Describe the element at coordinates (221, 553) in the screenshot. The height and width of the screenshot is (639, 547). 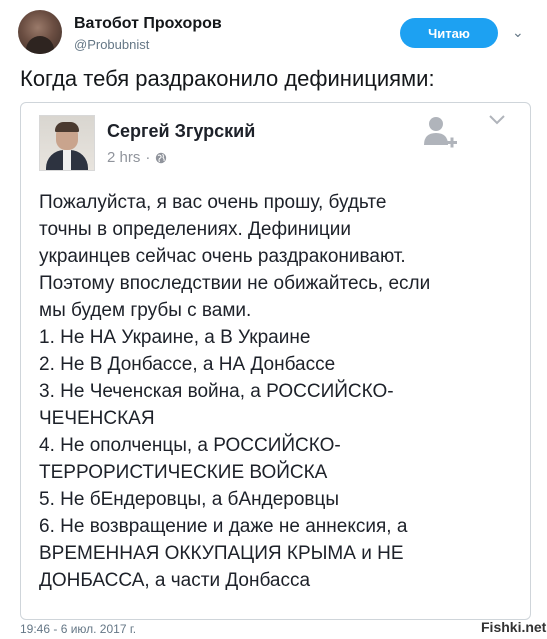
I see `fb-post-line: ВРЕМЕННАЯ ОККУПАЦИЯ КРЫМА и НЕ` at that location.